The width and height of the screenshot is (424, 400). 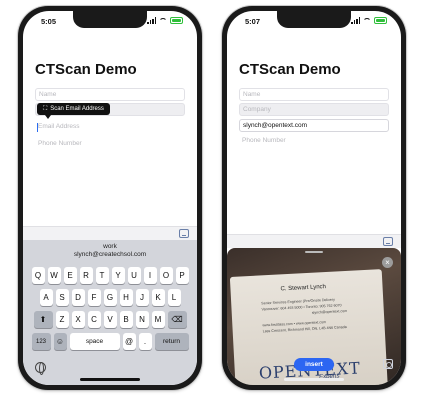 What do you see at coordinates (60, 341) in the screenshot?
I see `emoji-key: ☺` at bounding box center [60, 341].